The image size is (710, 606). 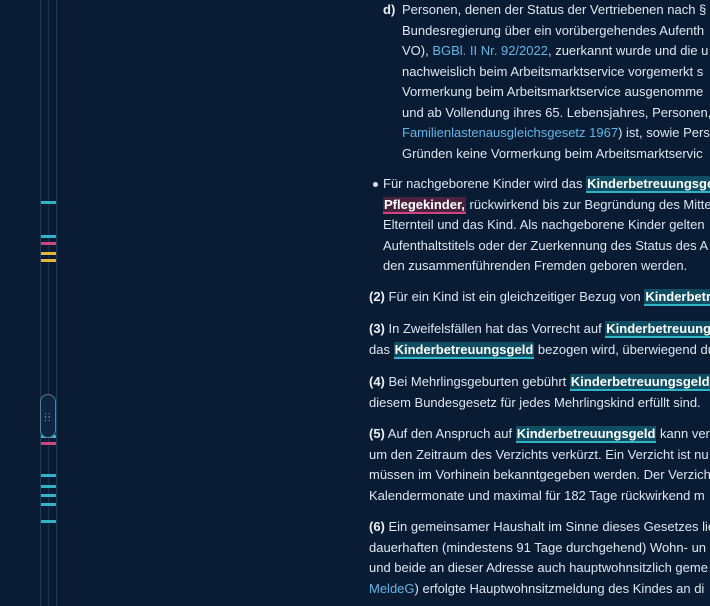 What do you see at coordinates (510, 132) in the screenshot?
I see `flag-link: Familienlastenausgleichsgesetz 1967` at bounding box center [510, 132].